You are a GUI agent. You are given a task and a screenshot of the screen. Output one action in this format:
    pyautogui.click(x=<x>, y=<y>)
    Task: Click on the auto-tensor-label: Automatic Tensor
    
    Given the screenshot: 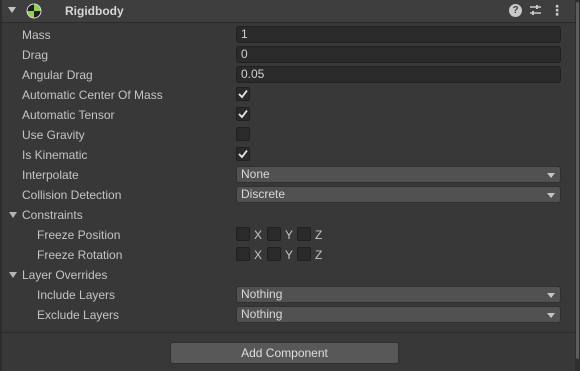 What is the action you would take?
    pyautogui.click(x=68, y=115)
    